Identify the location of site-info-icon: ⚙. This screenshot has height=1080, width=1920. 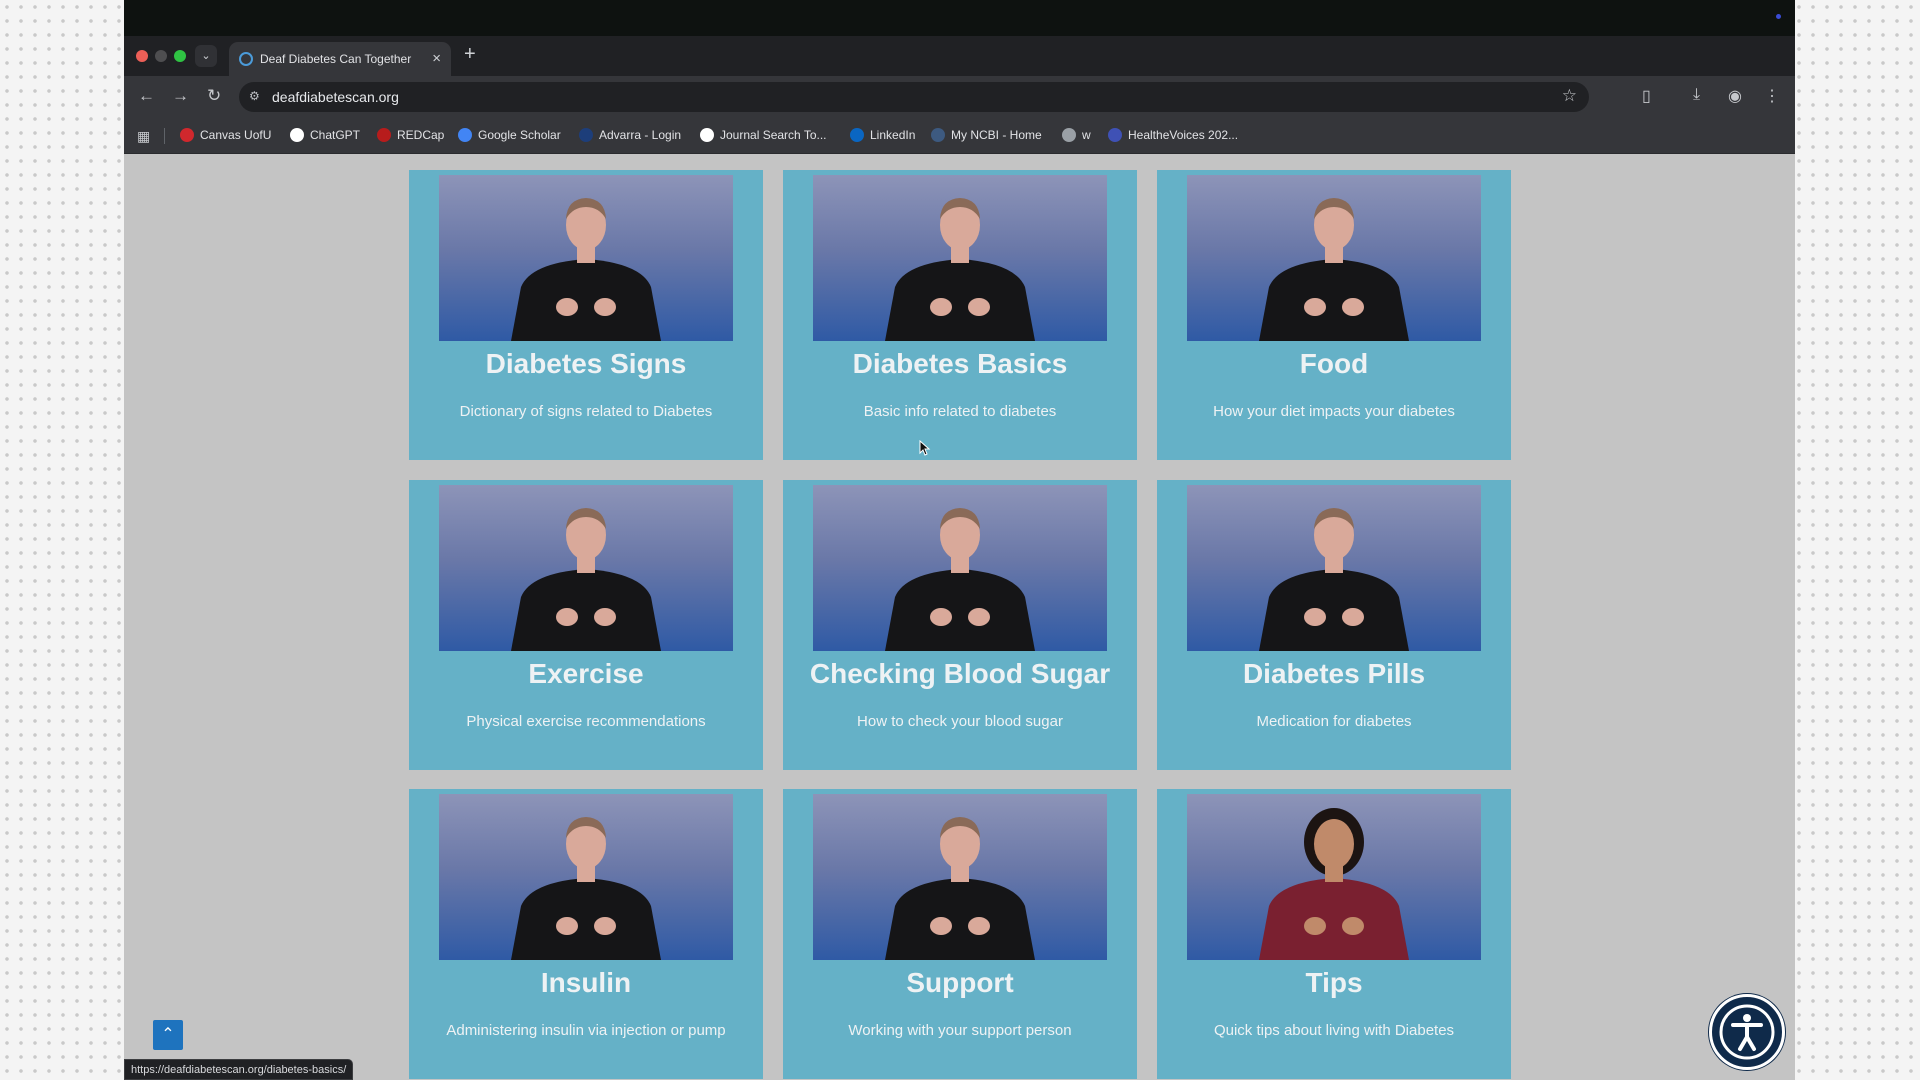
(254, 96).